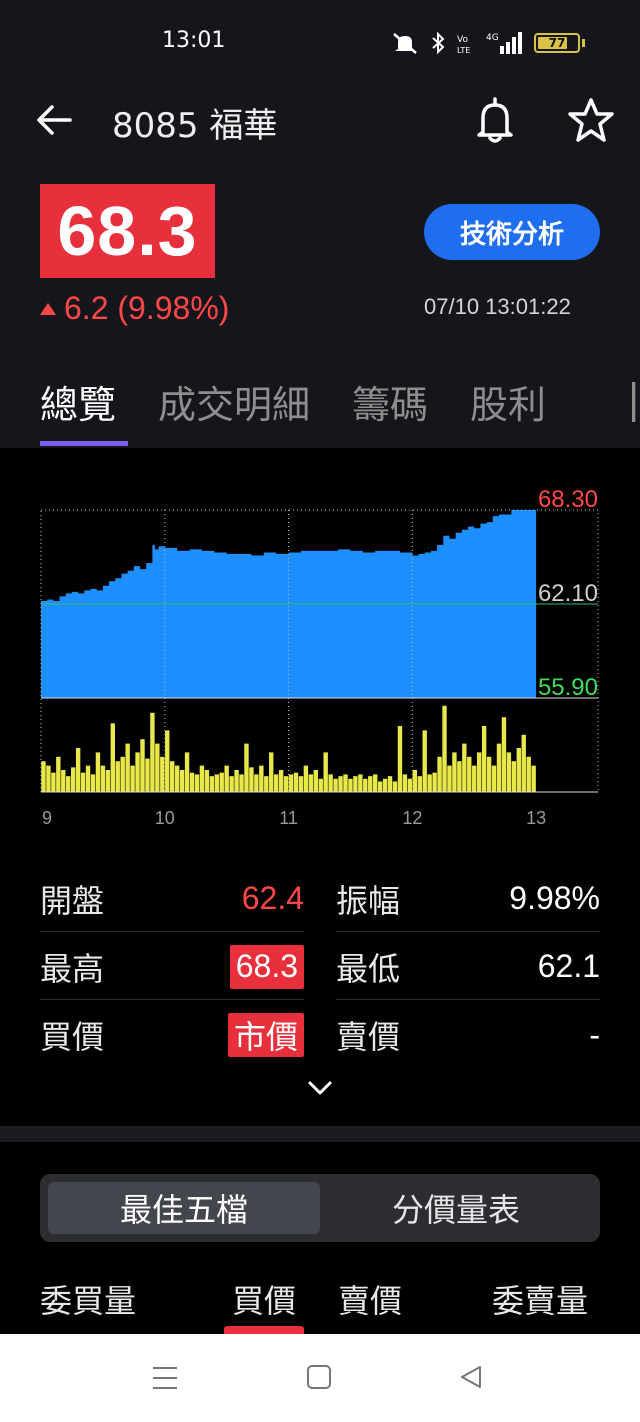 This screenshot has height=1422, width=640. I want to click on status-icons: Vo LTE 4G 77, so click(487, 43).